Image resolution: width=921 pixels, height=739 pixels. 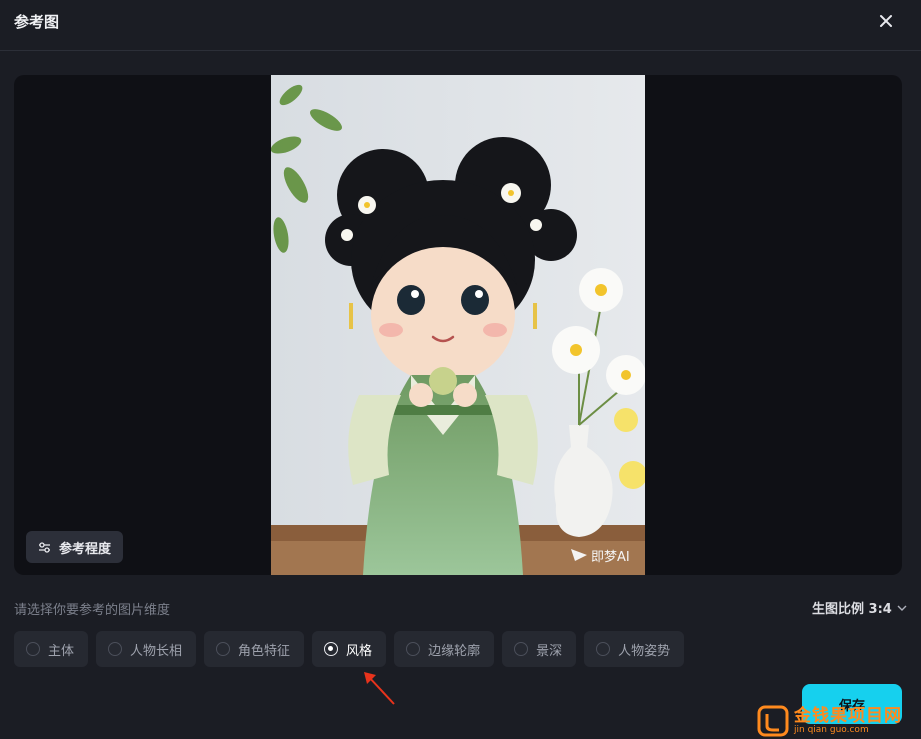 I want to click on option-subject: 主体, so click(x=51, y=649).